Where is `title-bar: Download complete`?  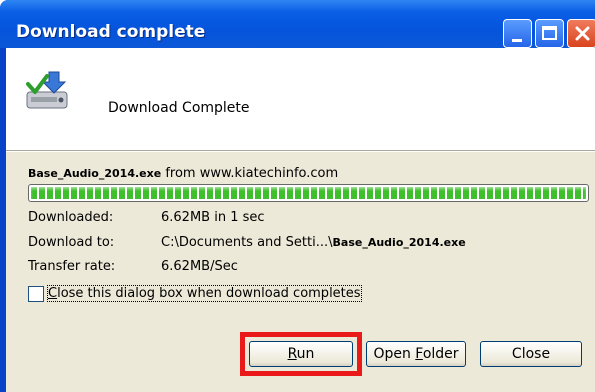
title-bar: Download complete is located at coordinates (297, 24).